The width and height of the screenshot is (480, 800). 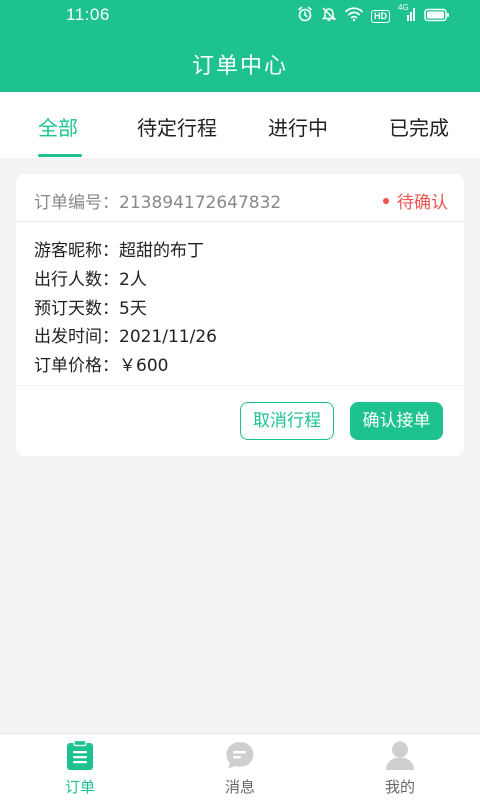 I want to click on info-value: 2021/11/26, so click(x=168, y=337).